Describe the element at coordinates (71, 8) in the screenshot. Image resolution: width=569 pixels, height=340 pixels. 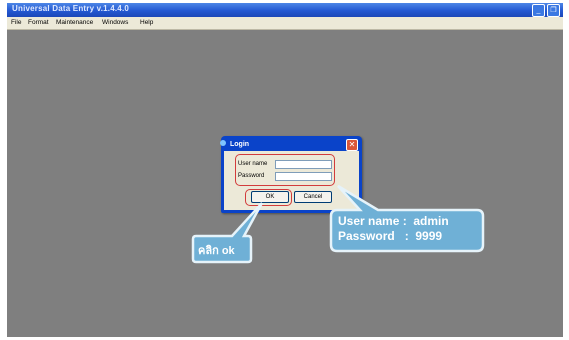
I see `app-title: Universal Data Entry v.1.4.4.0` at that location.